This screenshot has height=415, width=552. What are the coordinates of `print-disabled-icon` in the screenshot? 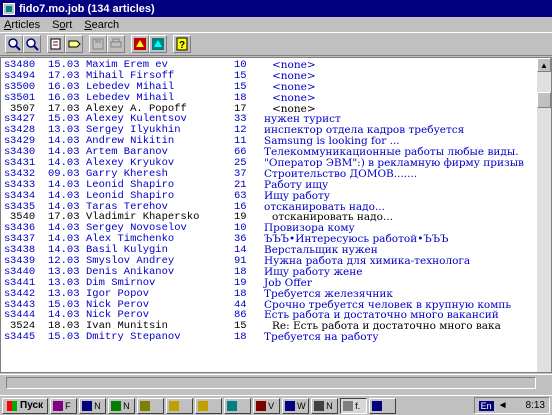 It's located at (116, 43).